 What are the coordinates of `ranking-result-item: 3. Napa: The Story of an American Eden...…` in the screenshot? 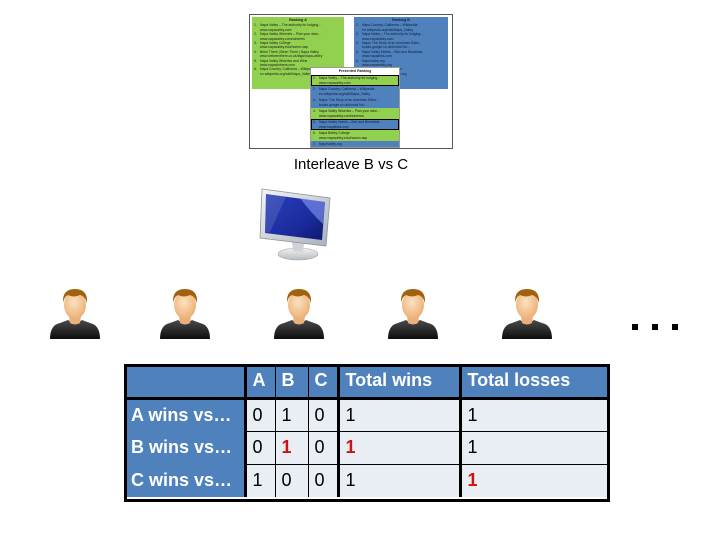 It's located at (401, 45).